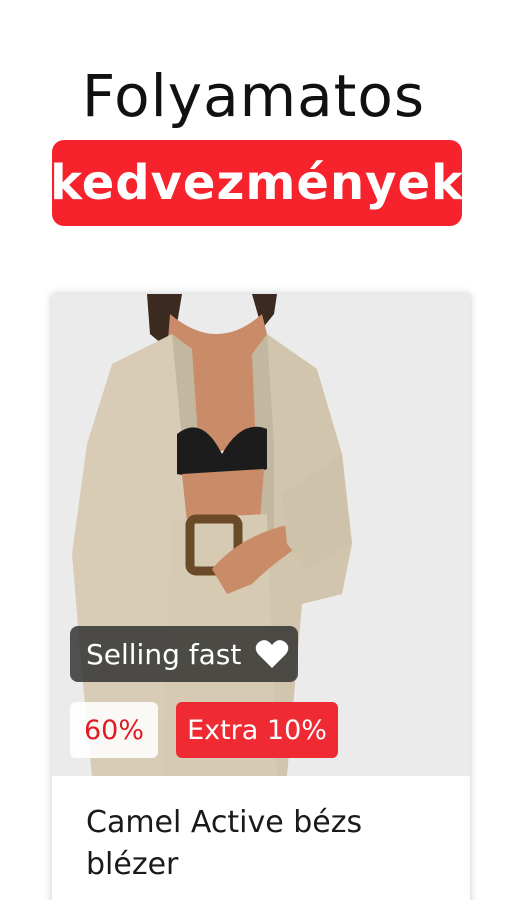 The width and height of the screenshot is (507, 900). I want to click on promo-headline: Folyamatos, so click(253, 96).